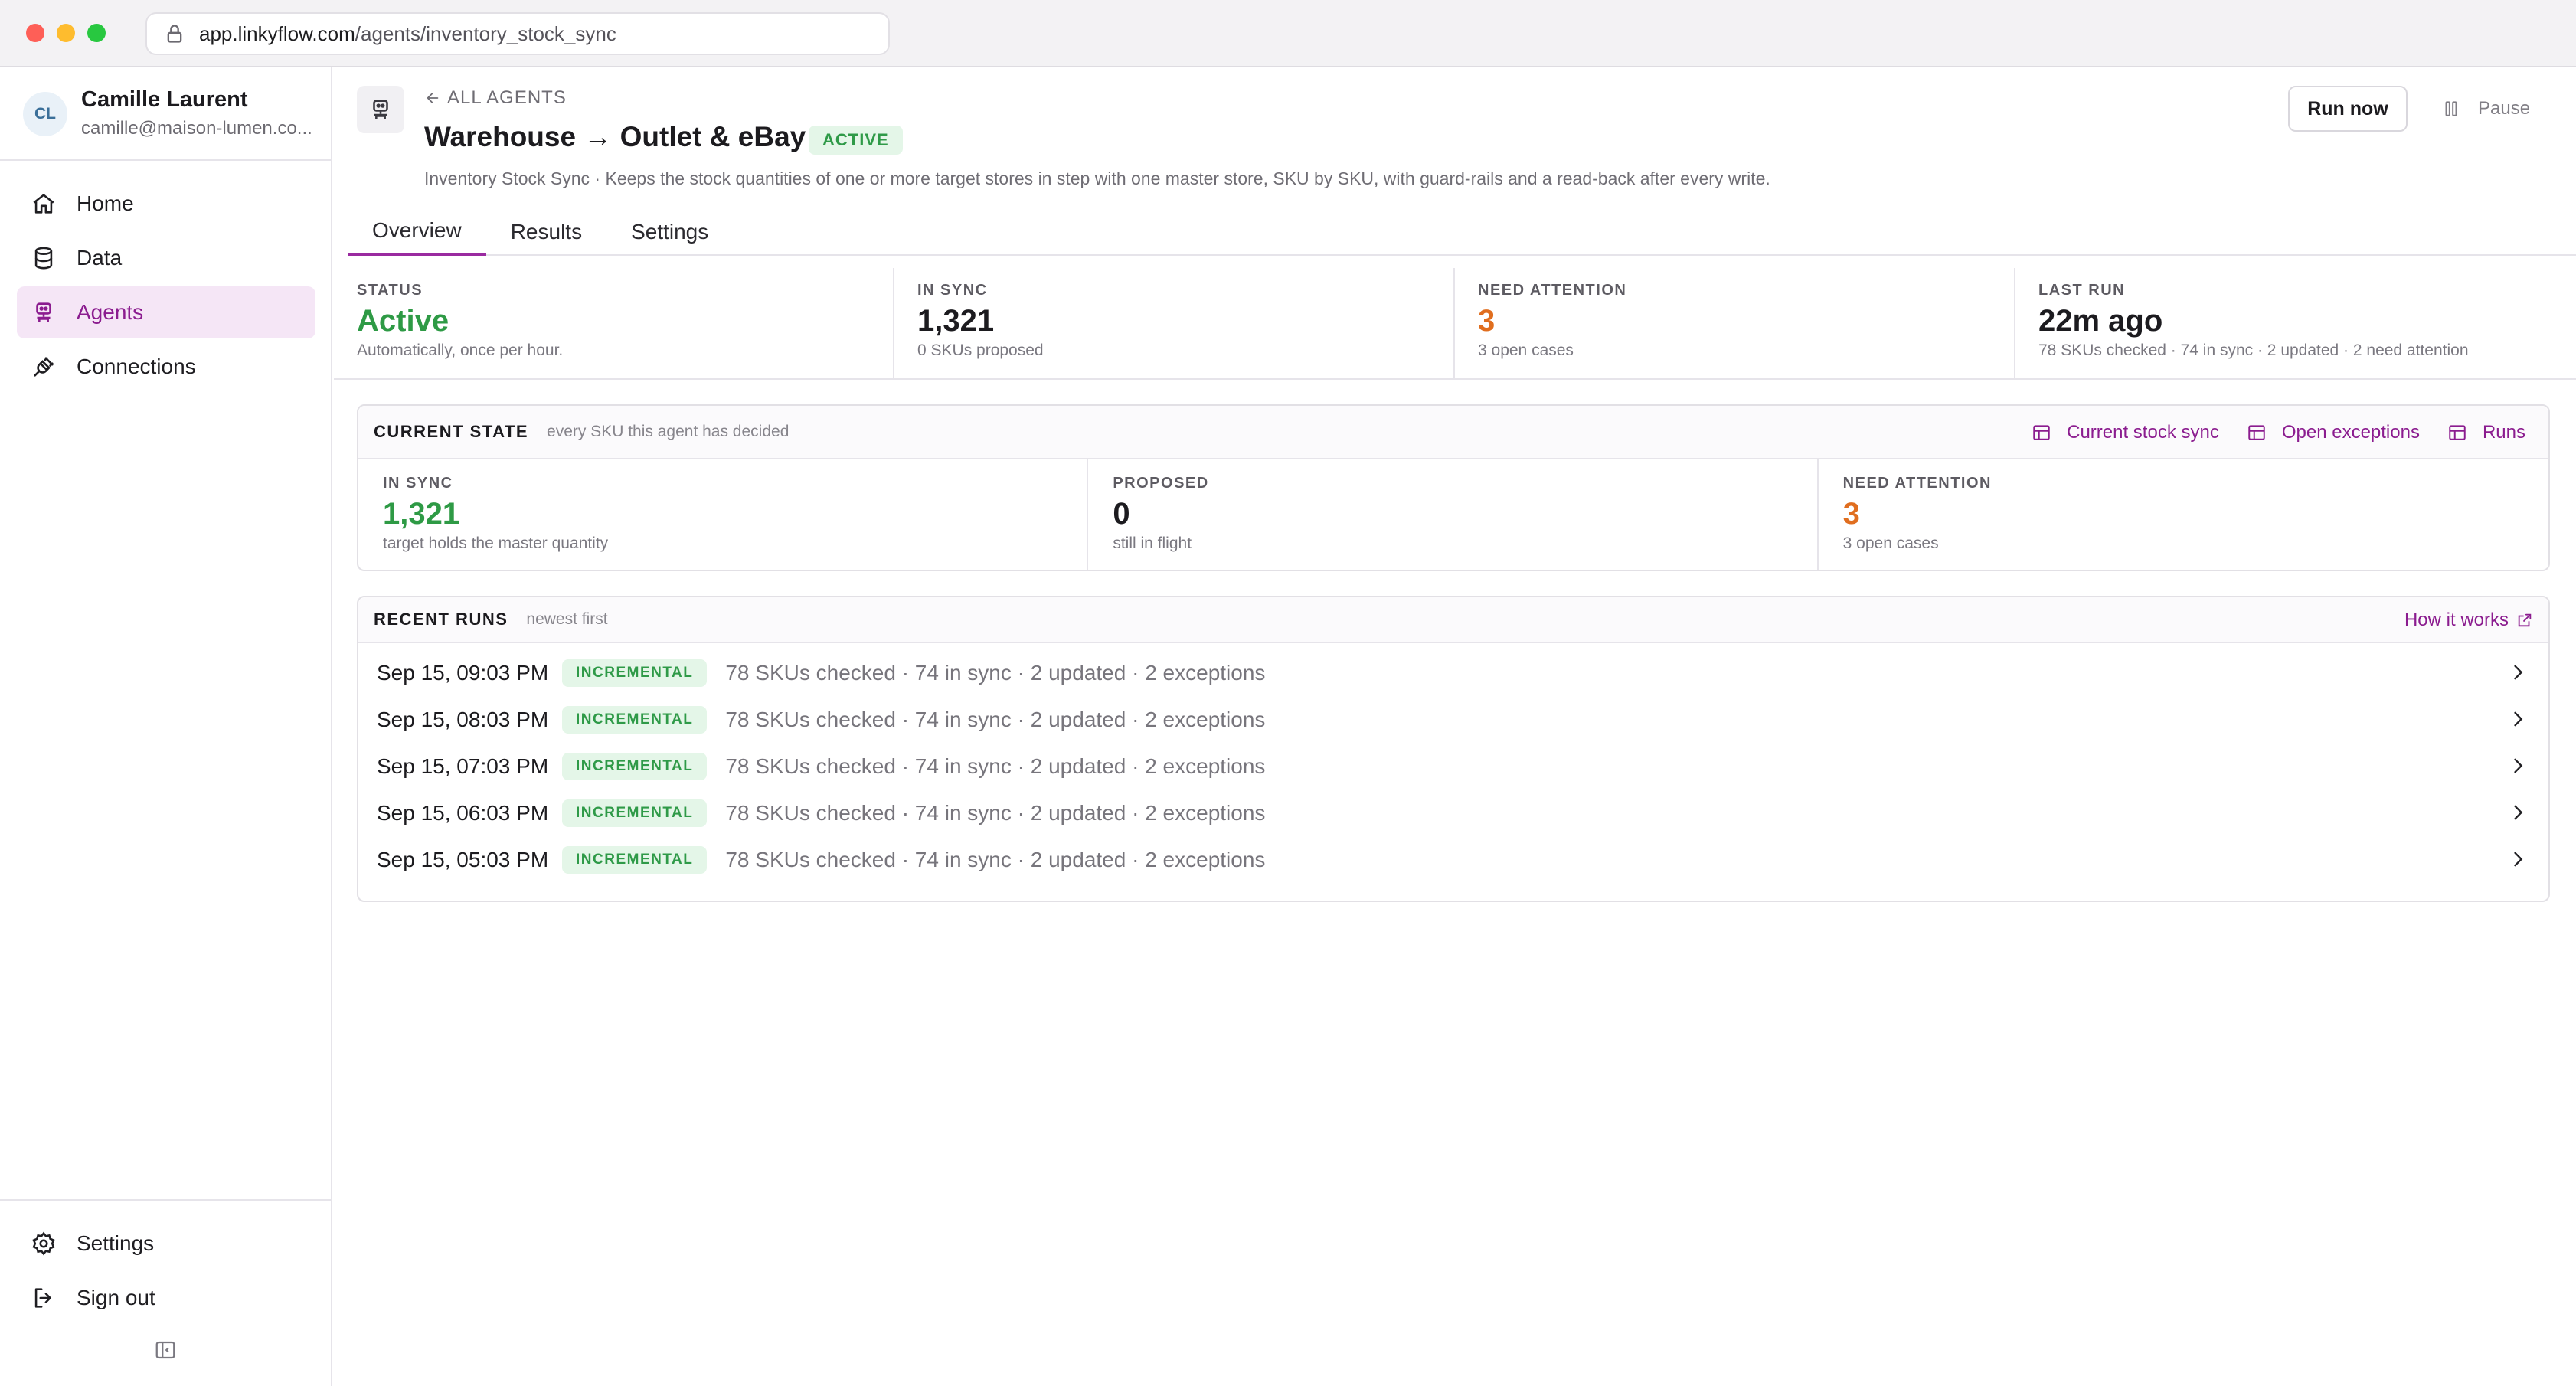 The width and height of the screenshot is (2576, 1386). I want to click on stat-sub: 3 open cases, so click(1526, 350).